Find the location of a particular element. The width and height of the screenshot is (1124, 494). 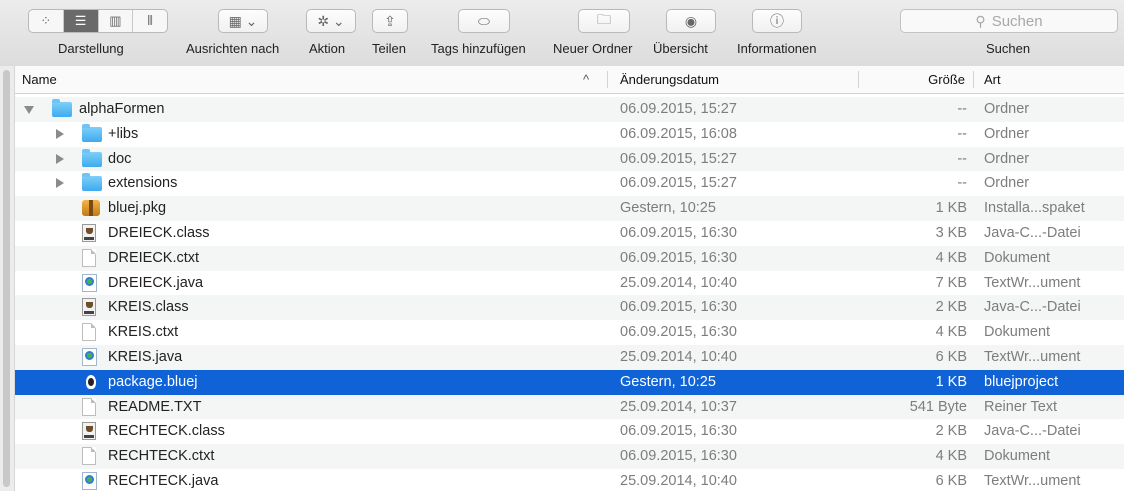

file-row: extensions 06.09.2015, 15:27 -- Ordner is located at coordinates (569, 183).